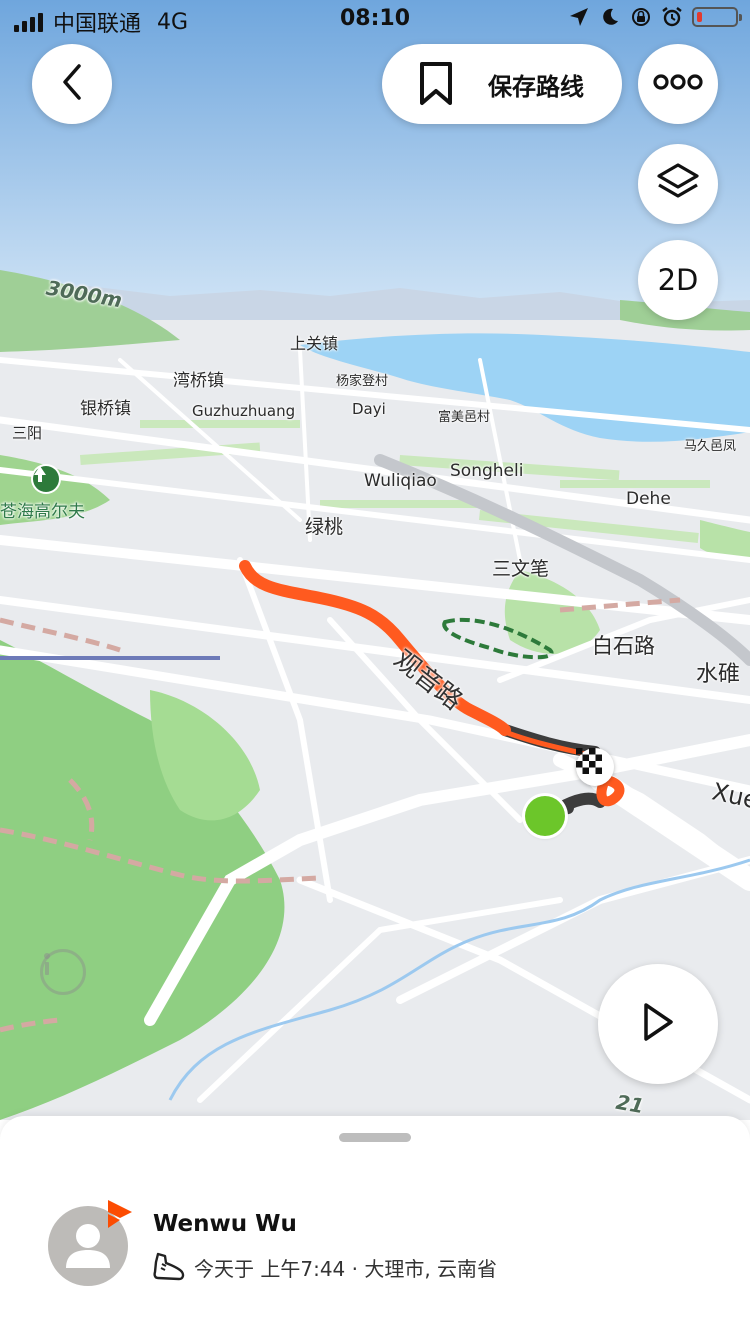 This screenshot has height=1334, width=750. I want to click on alarm-icon, so click(672, 17).